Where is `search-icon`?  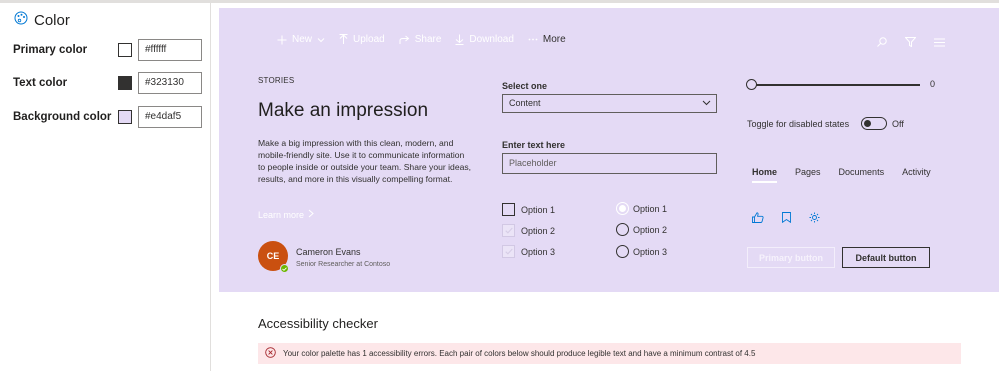
search-icon is located at coordinates (882, 43).